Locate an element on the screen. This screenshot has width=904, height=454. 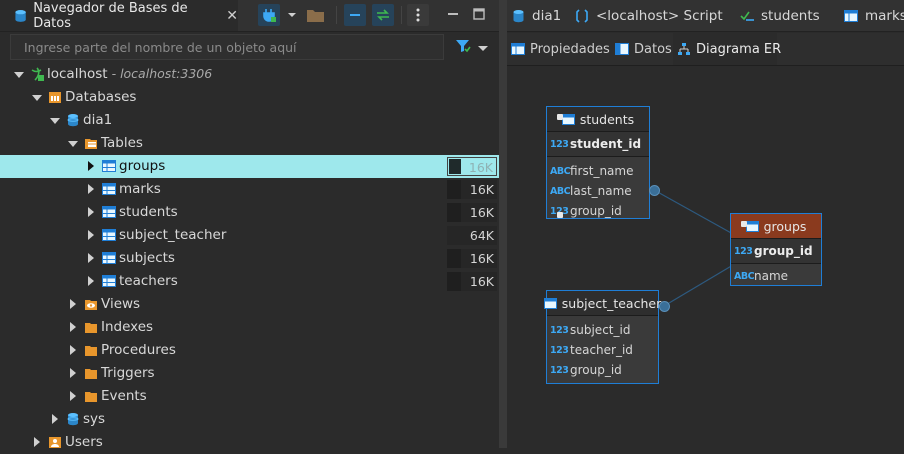
view-menu-button is located at coordinates (418, 15).